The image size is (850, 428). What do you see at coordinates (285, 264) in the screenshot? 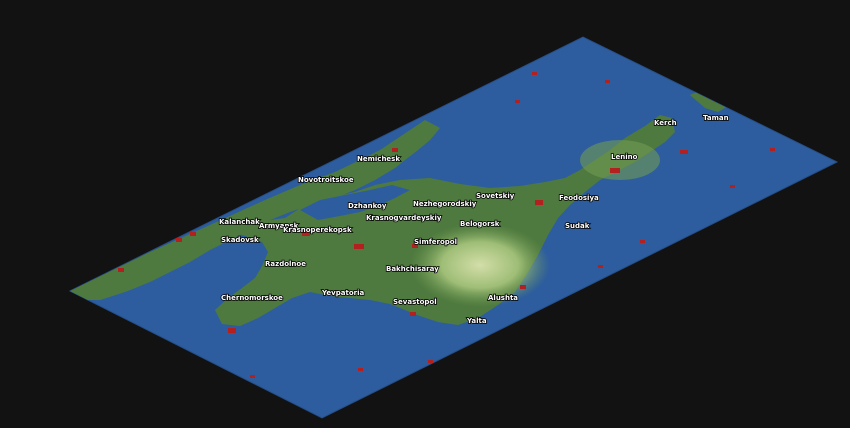
I see `town-label-razdolnoe: Razdolnoe` at bounding box center [285, 264].